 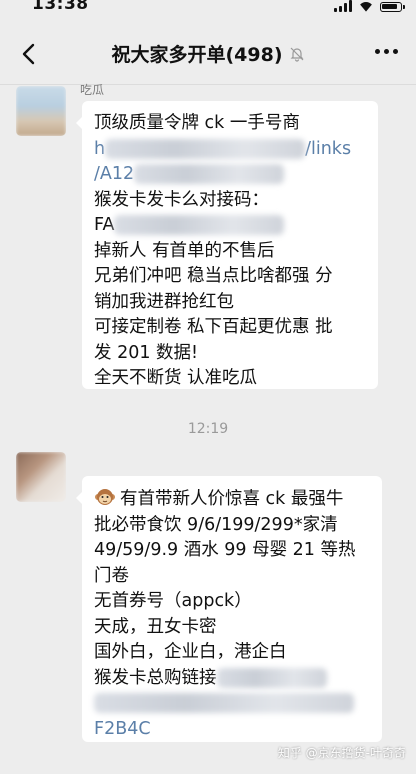 What do you see at coordinates (176, 378) in the screenshot?
I see `message-line: 全天不断货 认准吃瓜` at bounding box center [176, 378].